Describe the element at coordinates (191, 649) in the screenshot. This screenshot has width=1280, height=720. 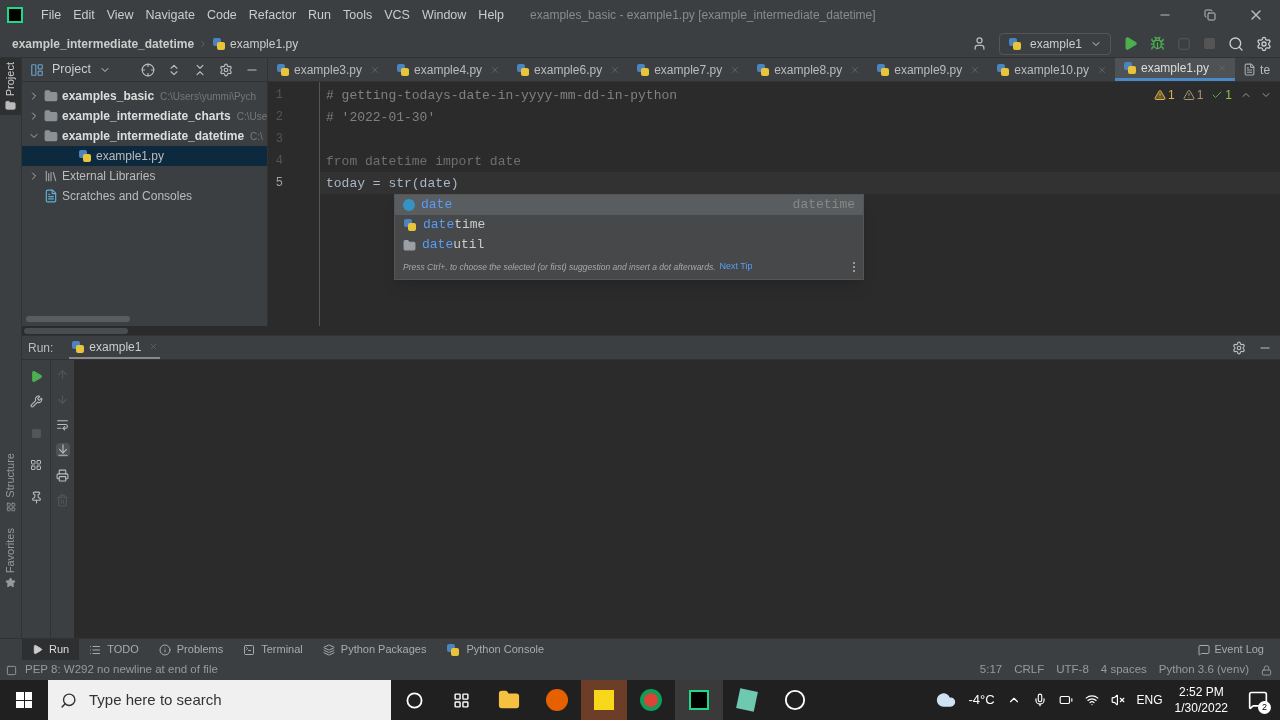
I see `tool-window-tab: Problems` at that location.